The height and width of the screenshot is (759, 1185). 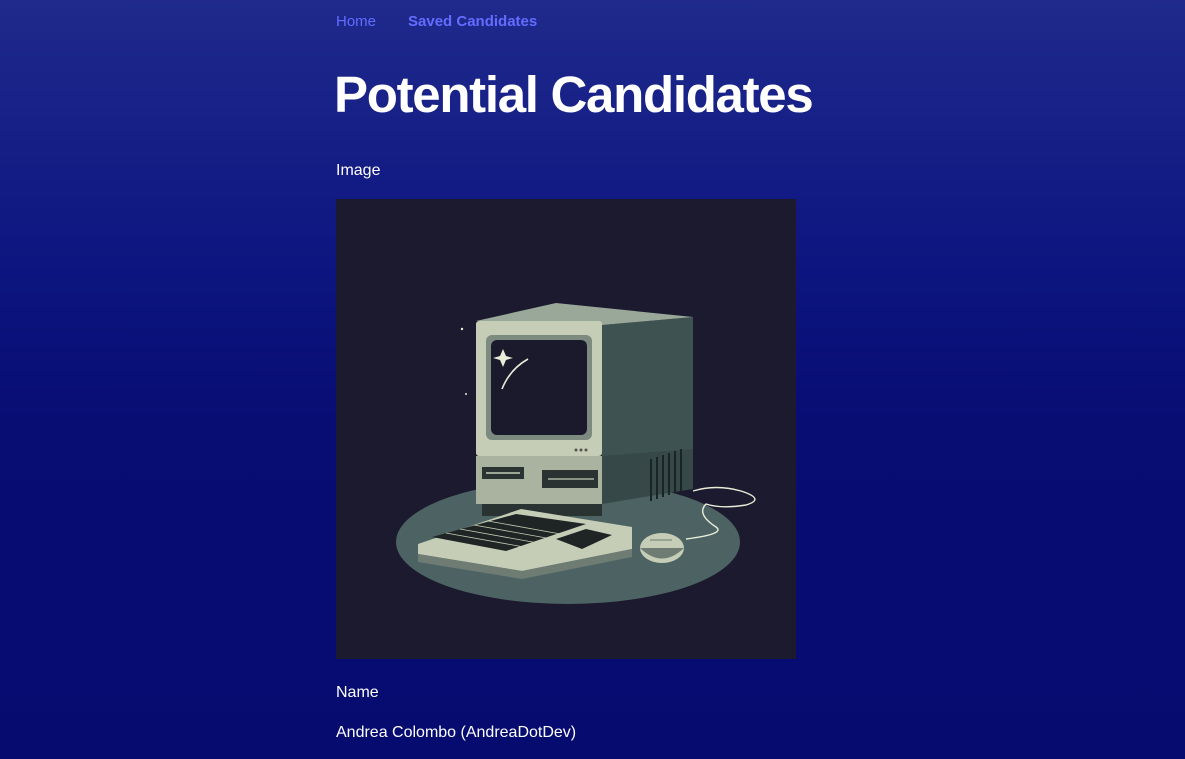 What do you see at coordinates (576, 453) in the screenshot?
I see `retro-computer-illustration` at bounding box center [576, 453].